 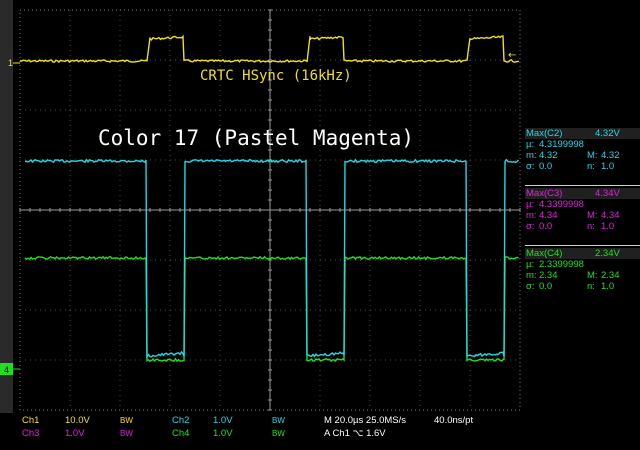 What do you see at coordinates (607, 193) in the screenshot?
I see `meas-value: 4.34V` at bounding box center [607, 193].